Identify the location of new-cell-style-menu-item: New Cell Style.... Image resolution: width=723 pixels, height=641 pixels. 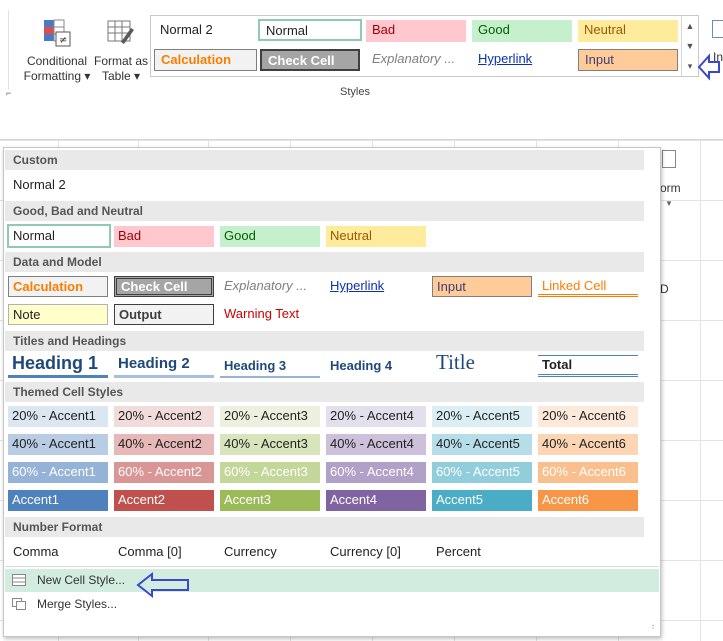
(332, 580).